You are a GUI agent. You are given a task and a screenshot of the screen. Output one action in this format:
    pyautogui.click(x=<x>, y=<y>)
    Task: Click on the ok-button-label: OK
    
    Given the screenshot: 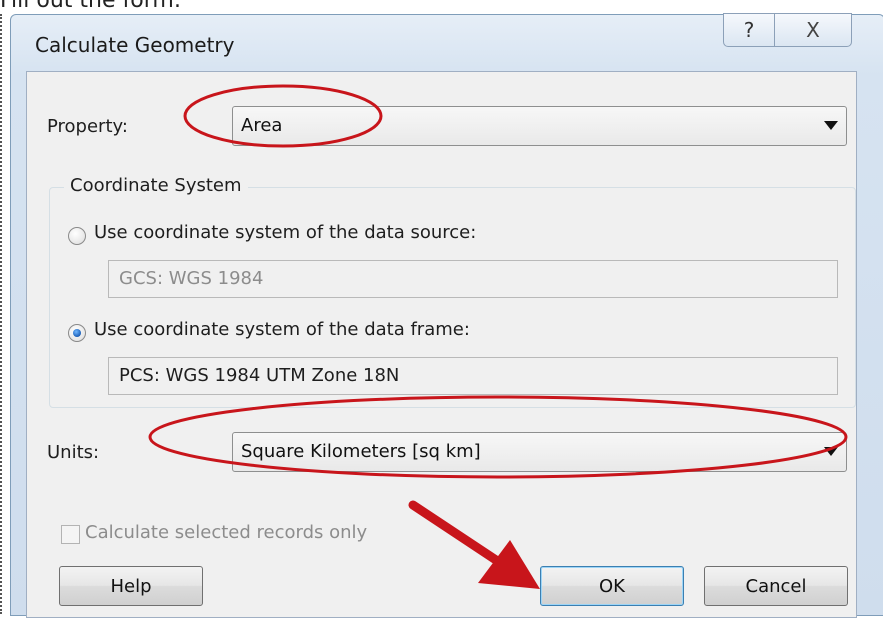 What is the action you would take?
    pyautogui.click(x=612, y=586)
    